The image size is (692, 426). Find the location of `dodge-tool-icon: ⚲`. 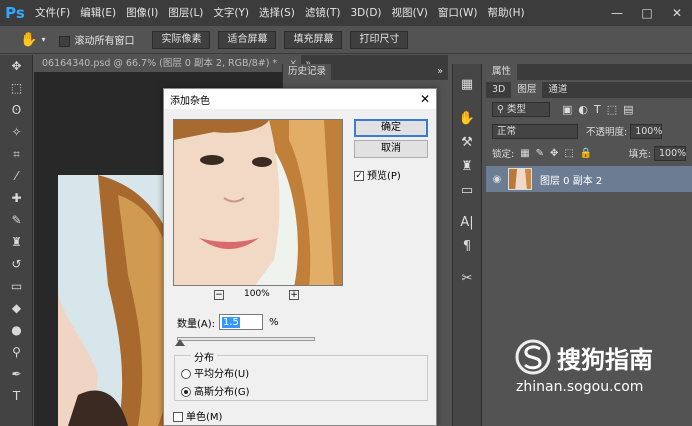

dodge-tool-icon: ⚲ is located at coordinates (16, 352).